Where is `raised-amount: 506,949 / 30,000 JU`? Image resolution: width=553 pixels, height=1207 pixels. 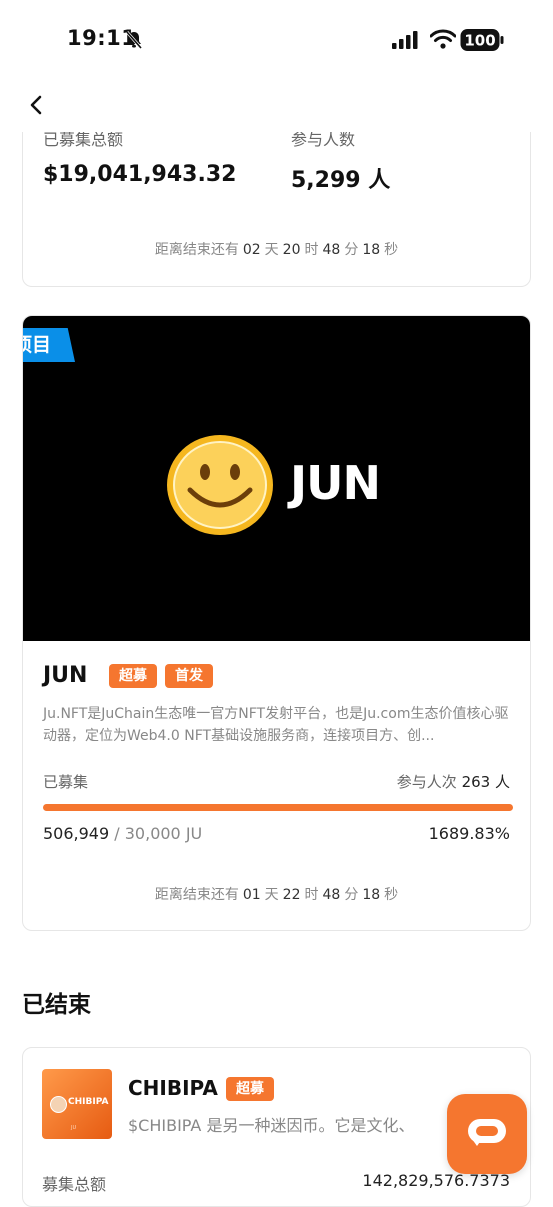
raised-amount: 506,949 / 30,000 JU is located at coordinates (123, 833).